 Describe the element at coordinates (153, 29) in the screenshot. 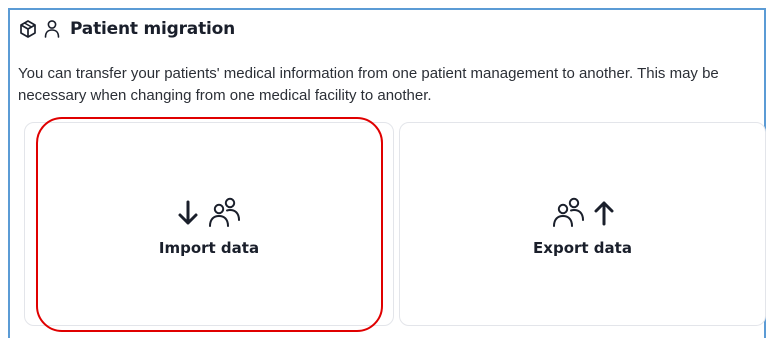

I see `section-title: Patient migration` at that location.